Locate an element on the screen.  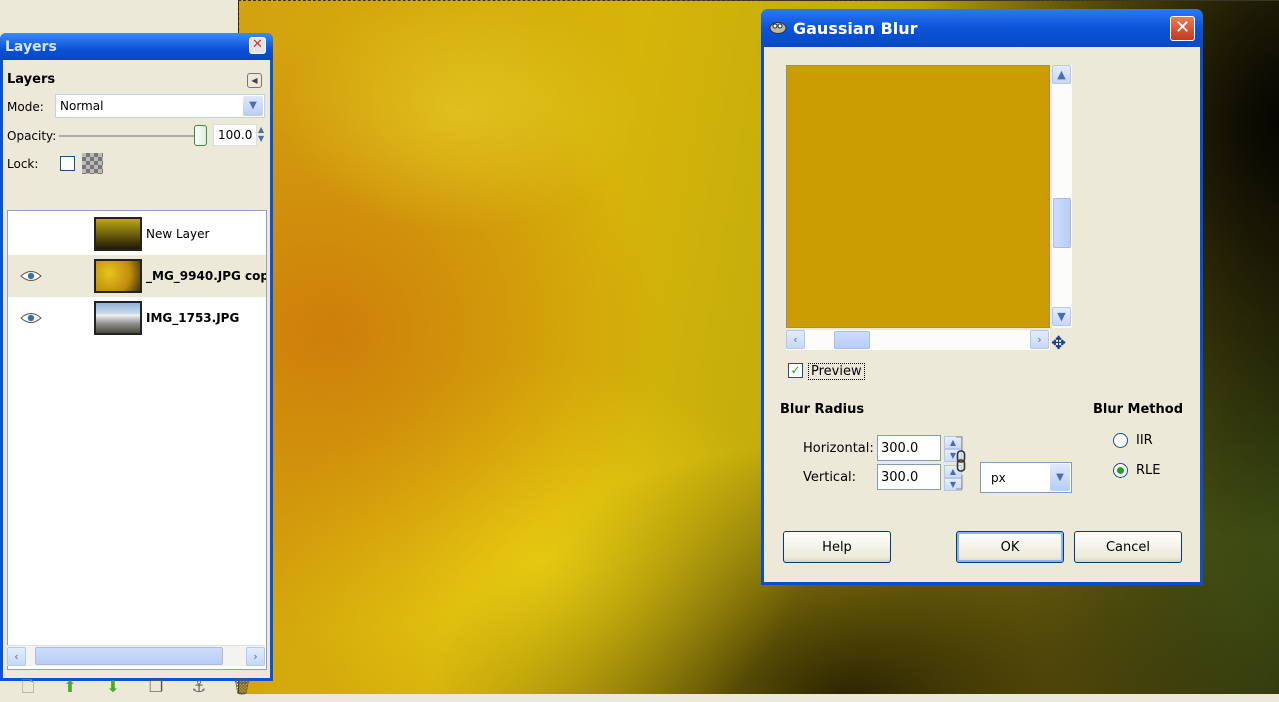
opacity-slider is located at coordinates (130, 136).